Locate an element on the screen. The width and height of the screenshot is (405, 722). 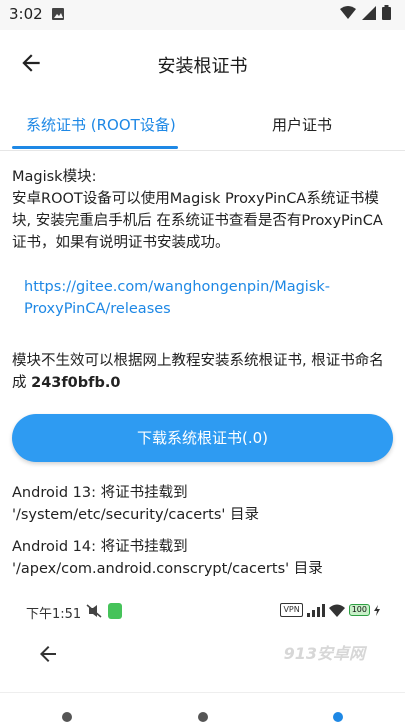
charging-icon is located at coordinates (377, 610).